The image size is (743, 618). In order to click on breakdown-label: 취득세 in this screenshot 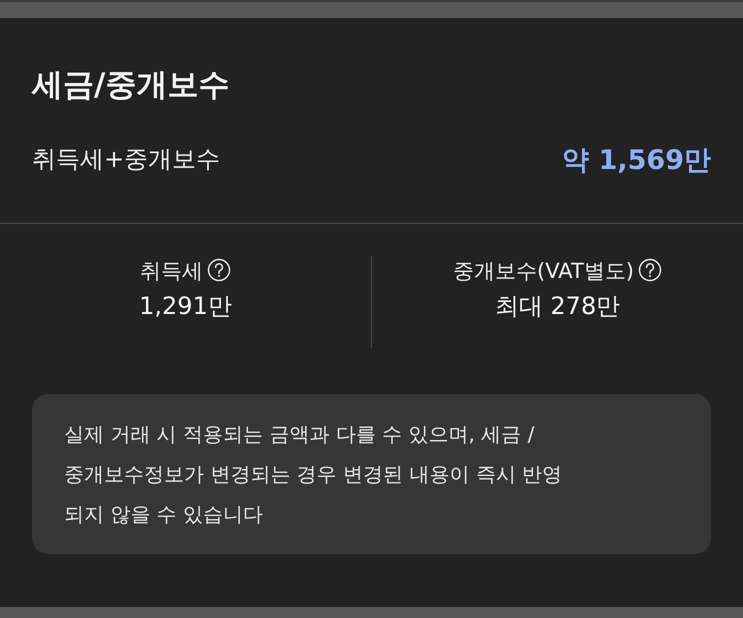, I will do `click(171, 271)`.